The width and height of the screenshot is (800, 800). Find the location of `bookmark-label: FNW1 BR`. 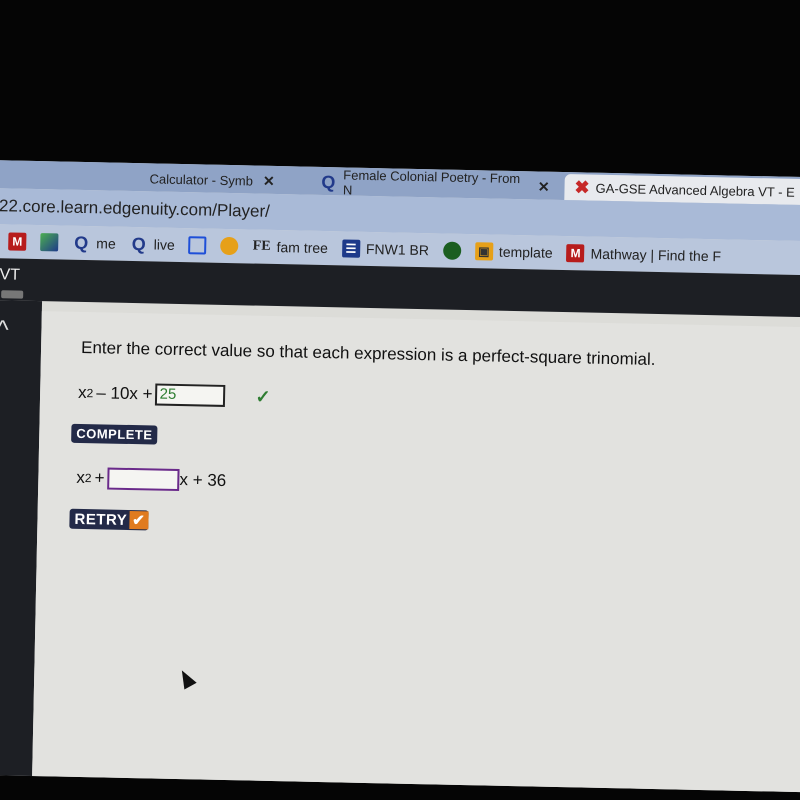

bookmark-label: FNW1 BR is located at coordinates (397, 249).